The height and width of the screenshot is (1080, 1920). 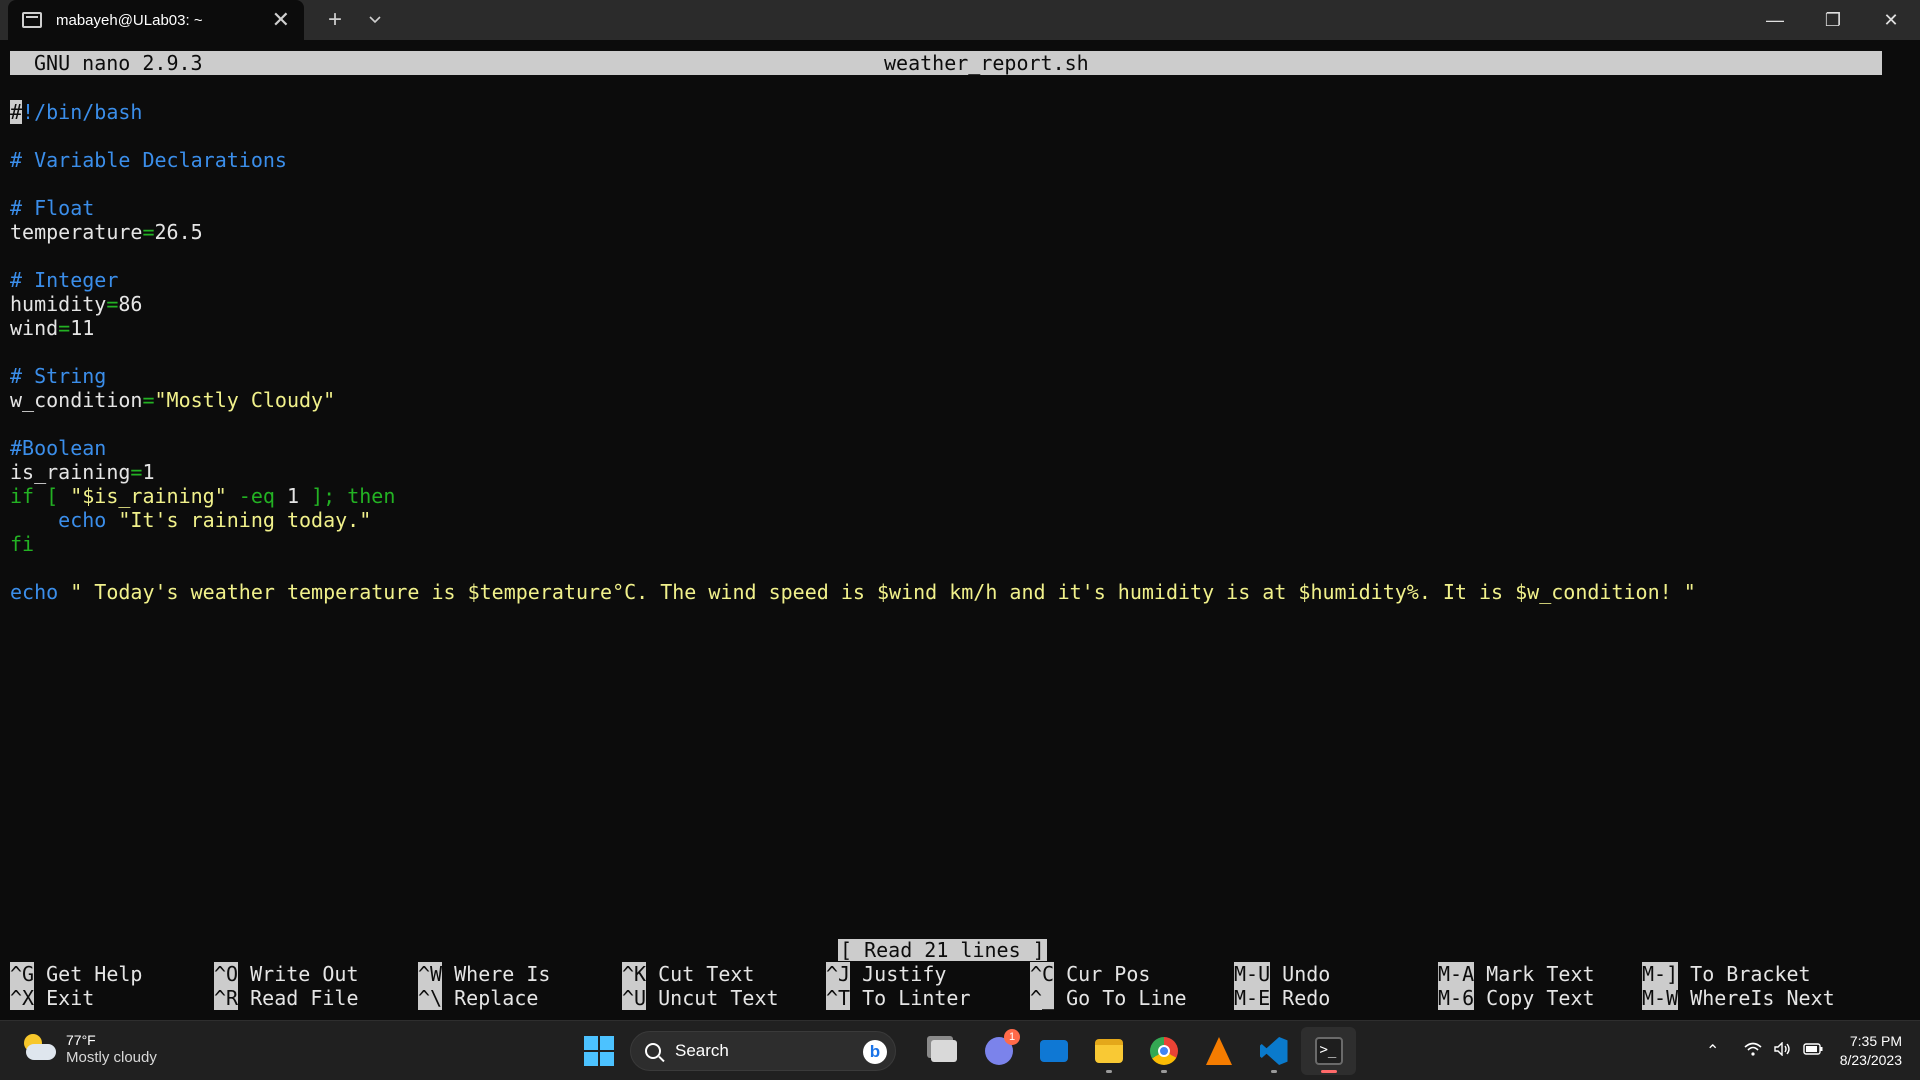 What do you see at coordinates (916, 998) in the screenshot?
I see `shortcut-label: To Linter` at bounding box center [916, 998].